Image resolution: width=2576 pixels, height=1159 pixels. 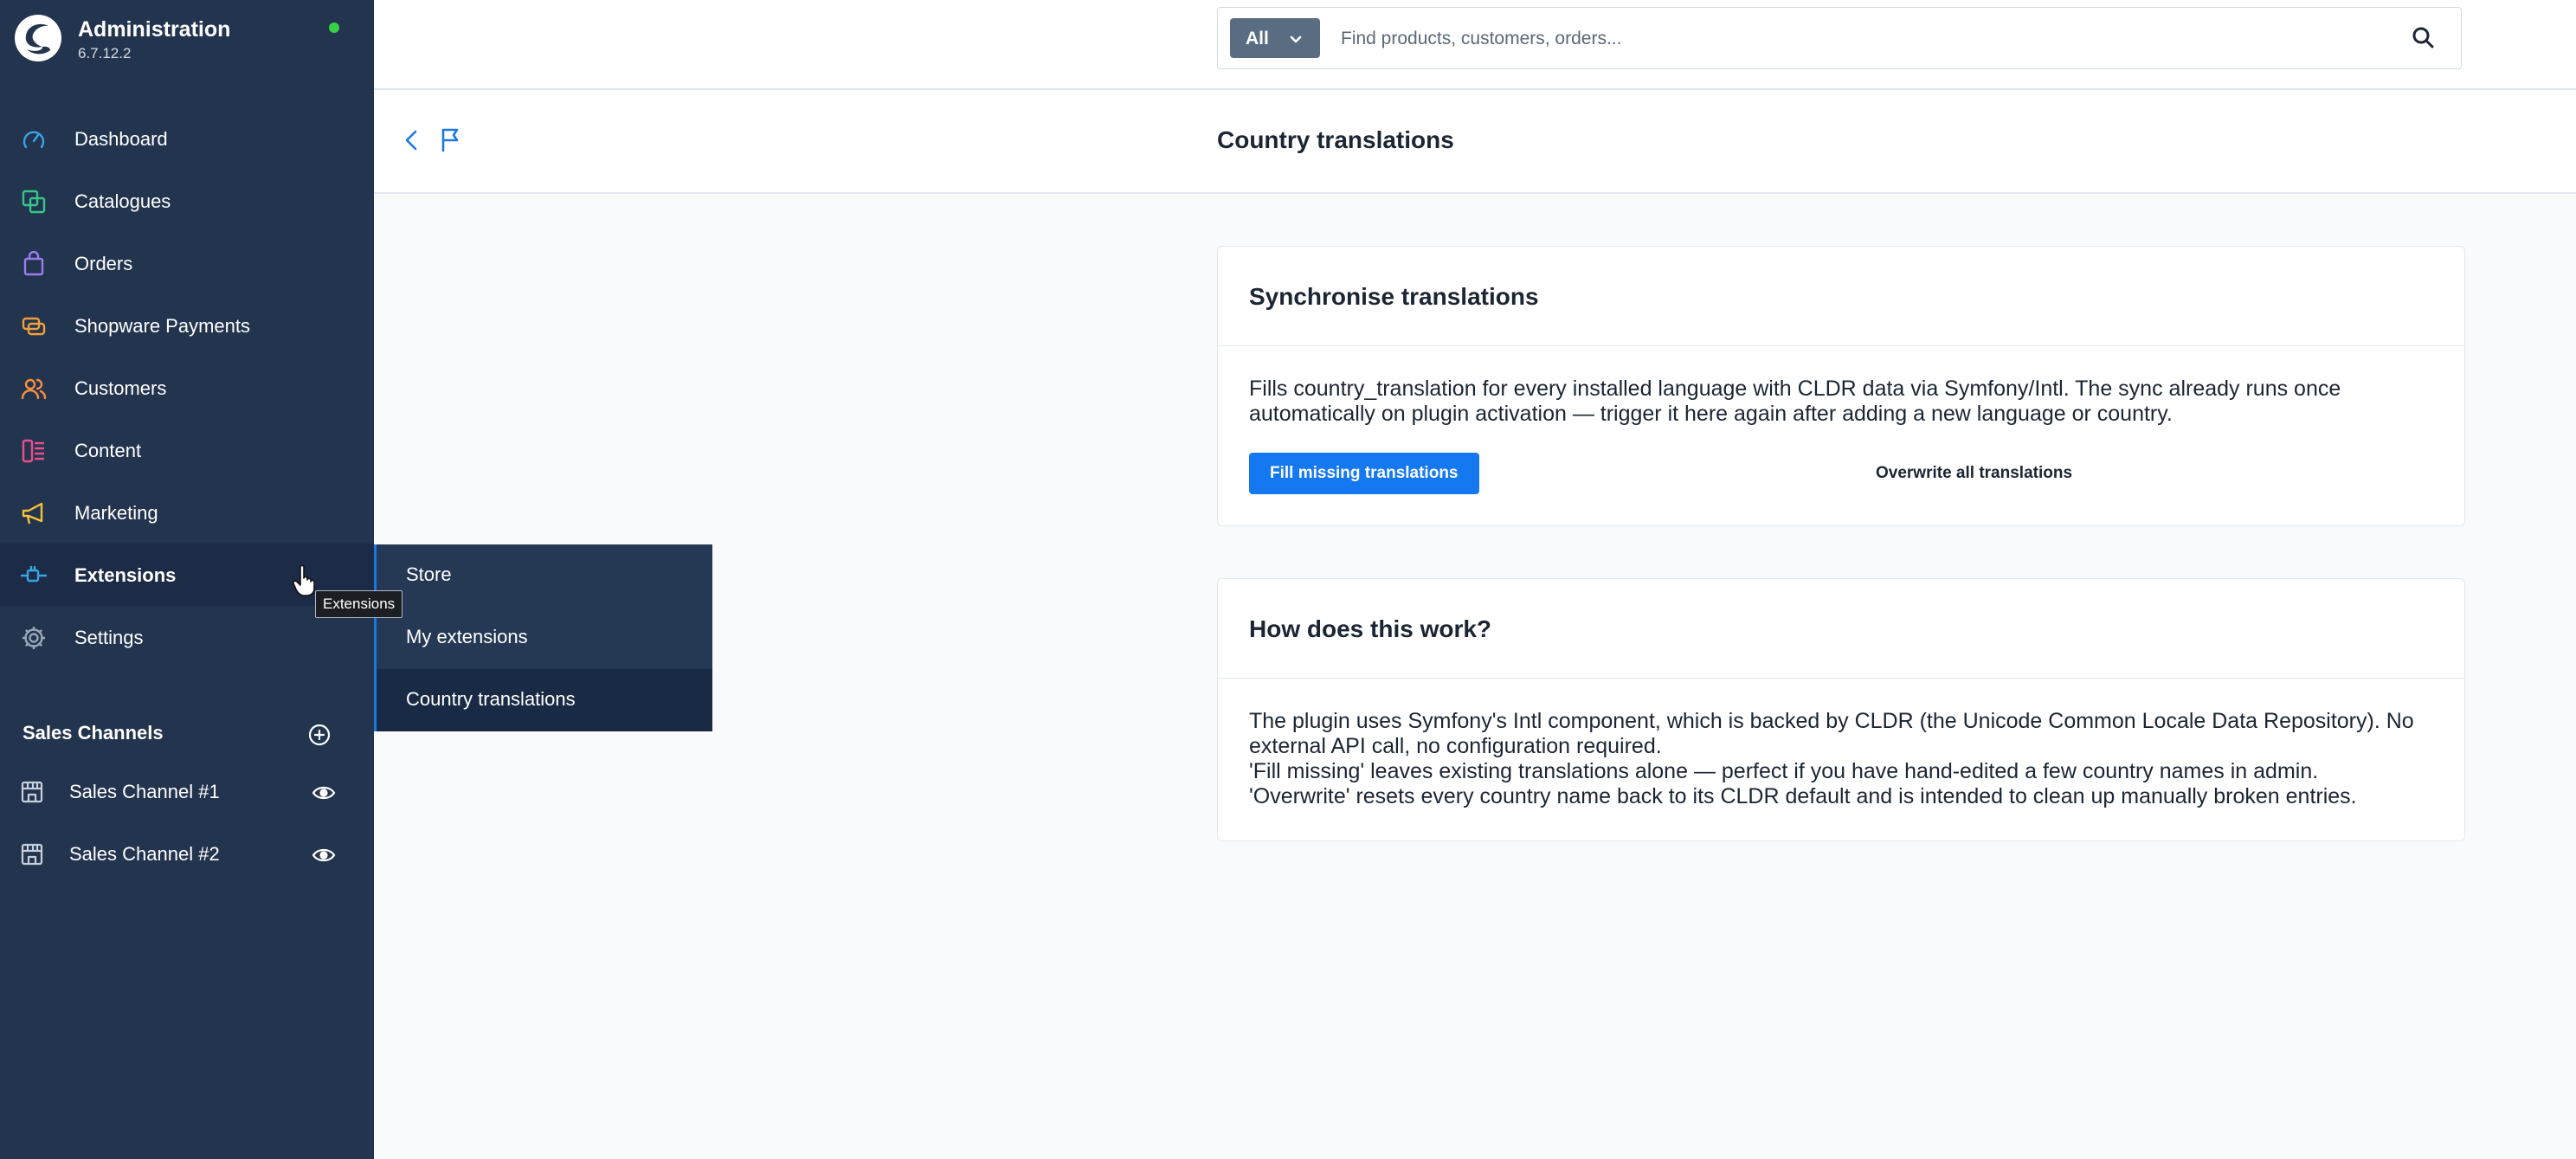 What do you see at coordinates (154, 29) in the screenshot?
I see `brand-title: Administration` at bounding box center [154, 29].